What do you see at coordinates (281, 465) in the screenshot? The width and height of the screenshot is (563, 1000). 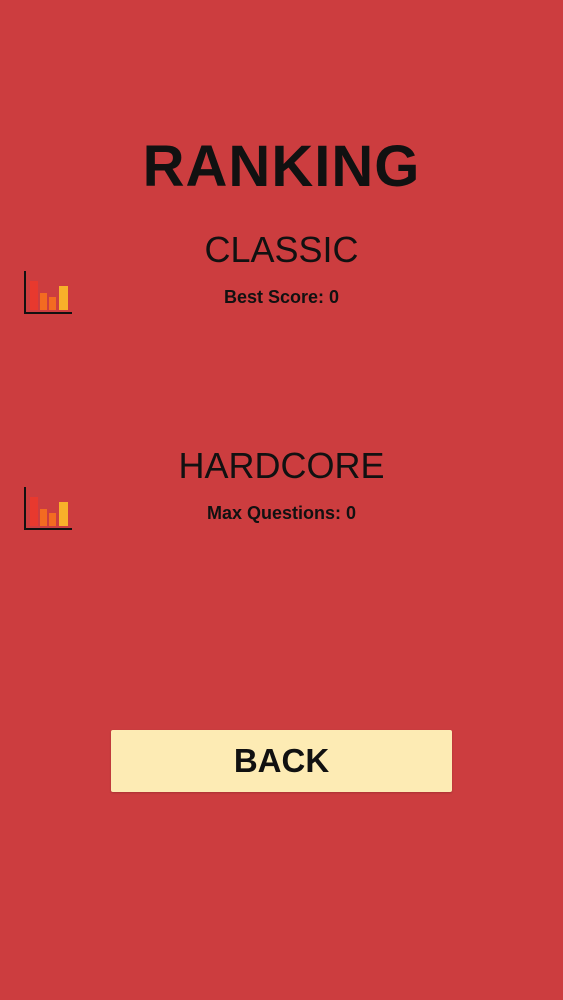 I see `hardcore-mode-title: HARDCORE` at bounding box center [281, 465].